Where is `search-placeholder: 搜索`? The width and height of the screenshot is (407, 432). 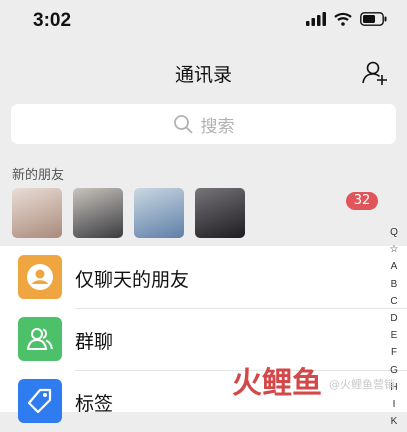 search-placeholder: 搜索 is located at coordinates (217, 126).